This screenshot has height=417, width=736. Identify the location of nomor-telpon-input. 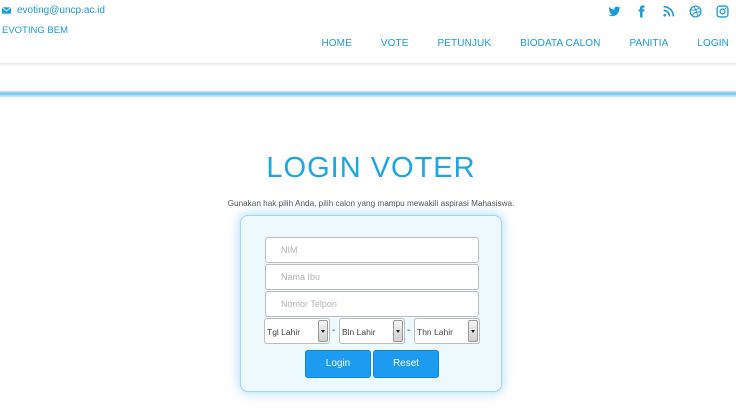
(372, 304).